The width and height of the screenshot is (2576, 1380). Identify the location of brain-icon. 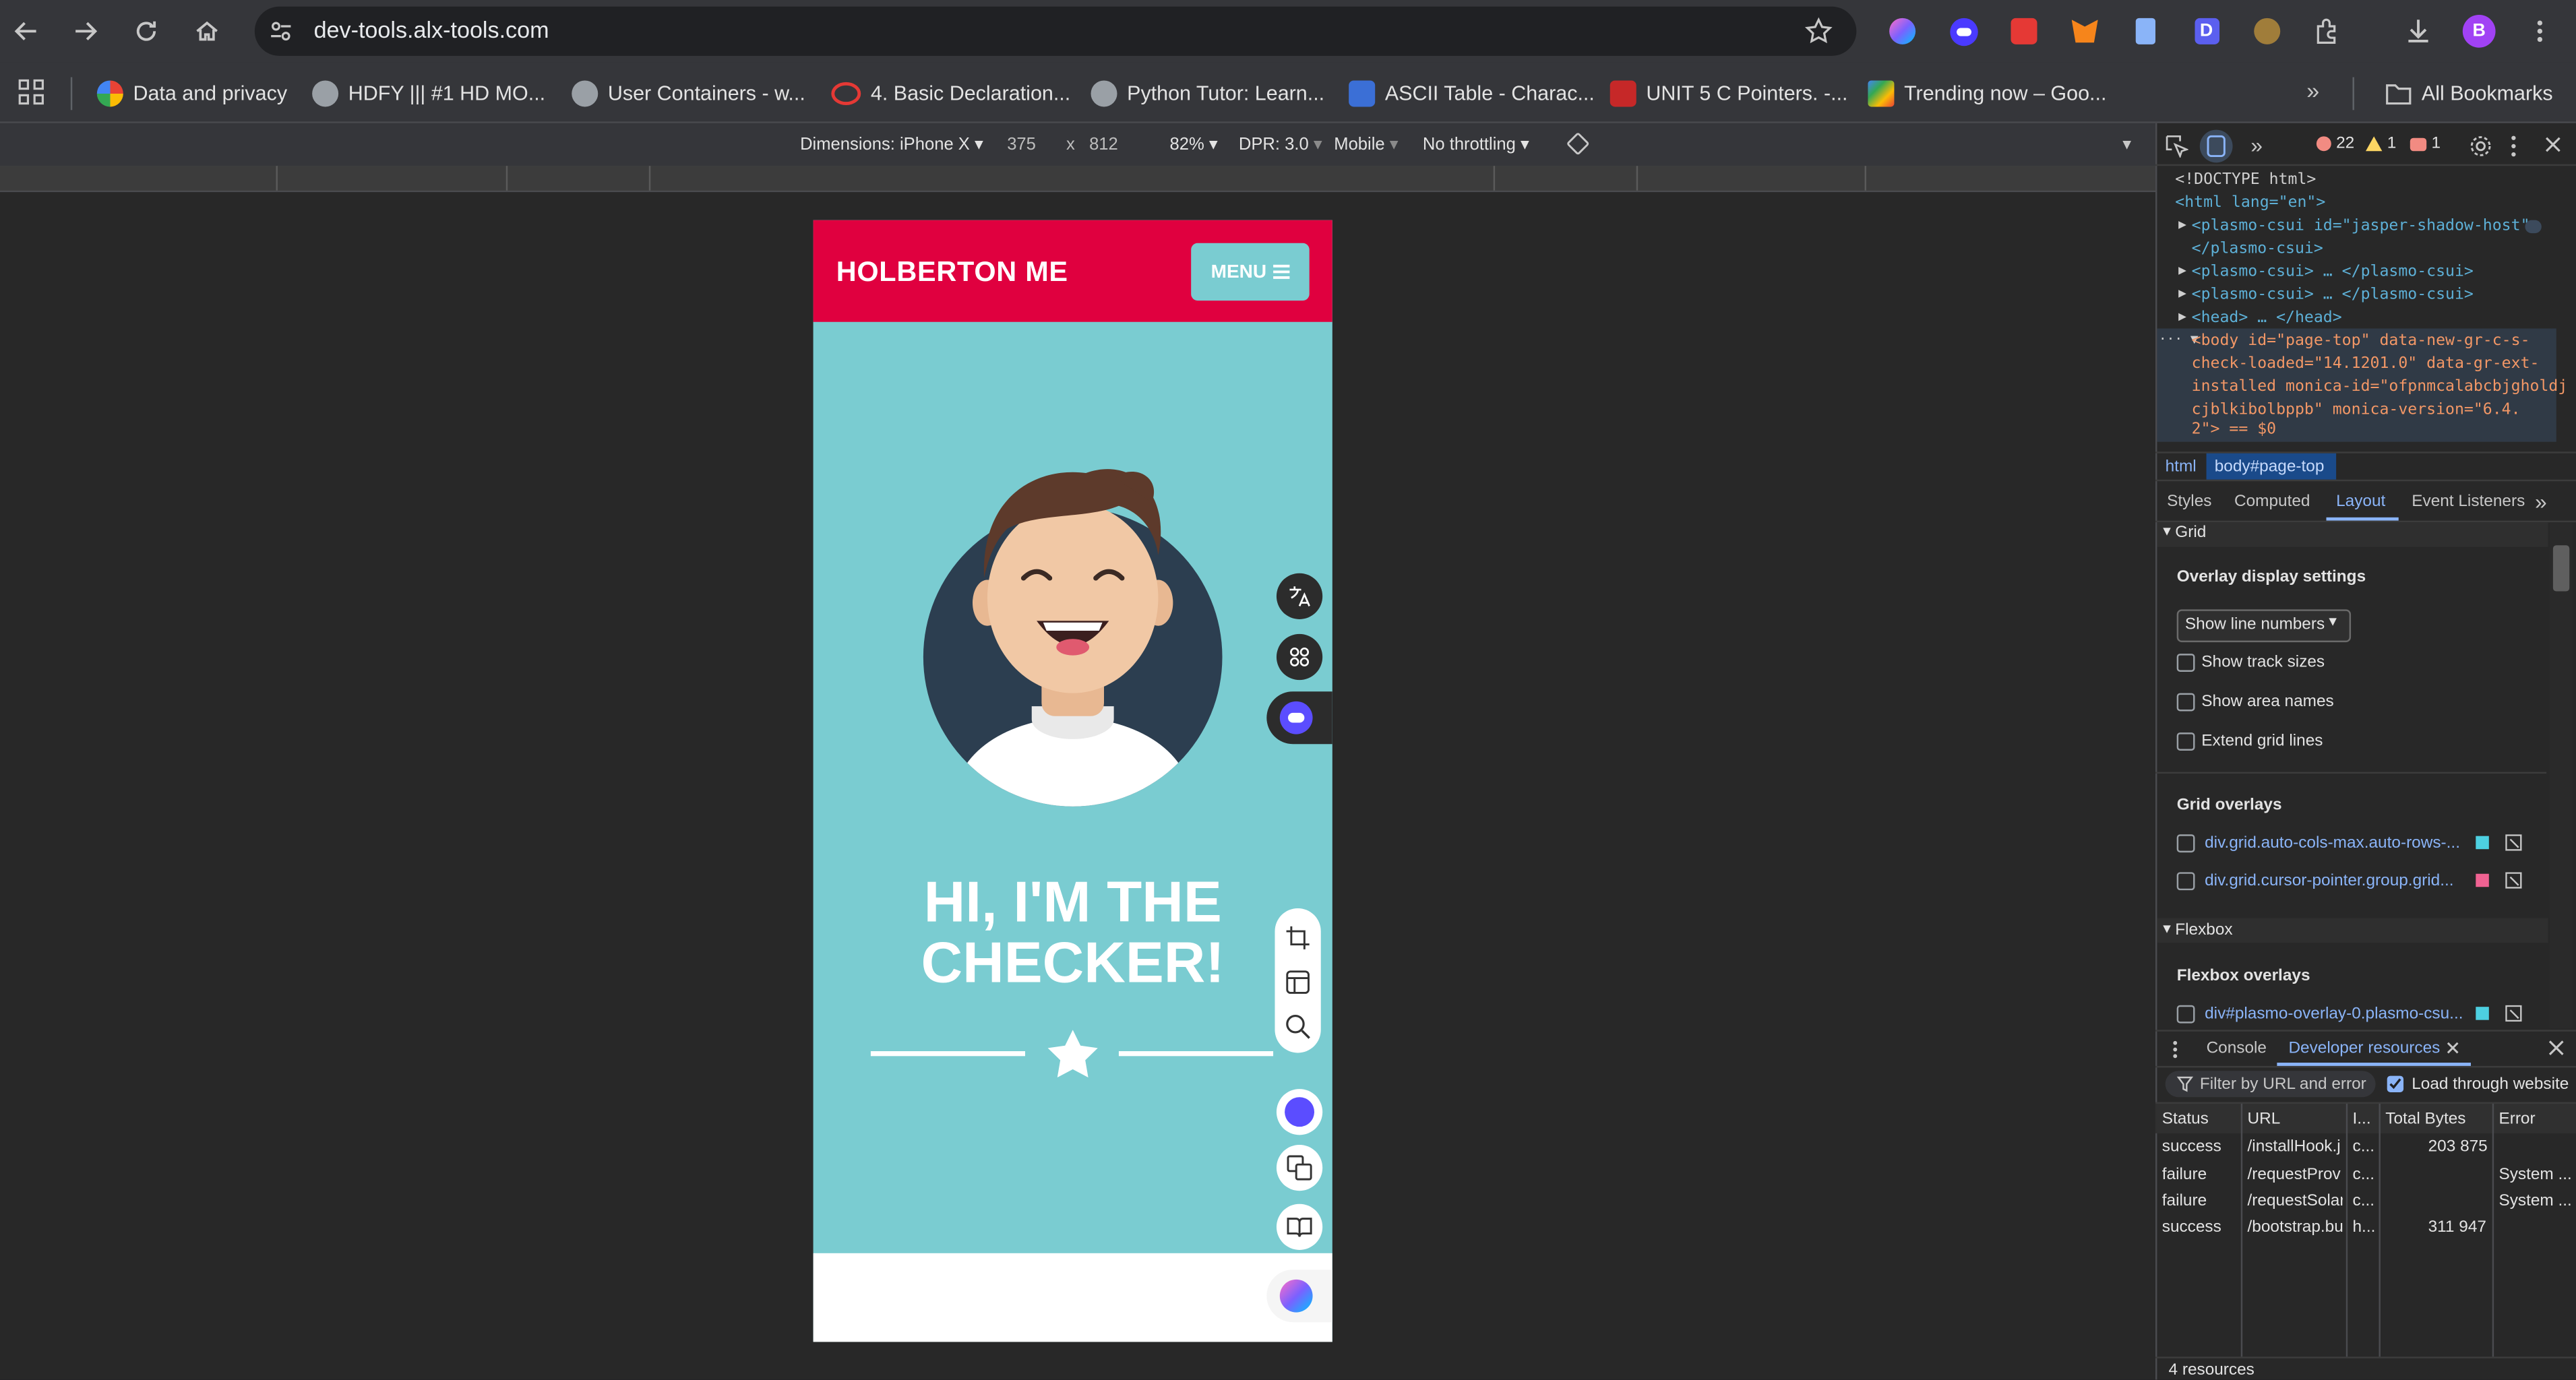
(1299, 1112).